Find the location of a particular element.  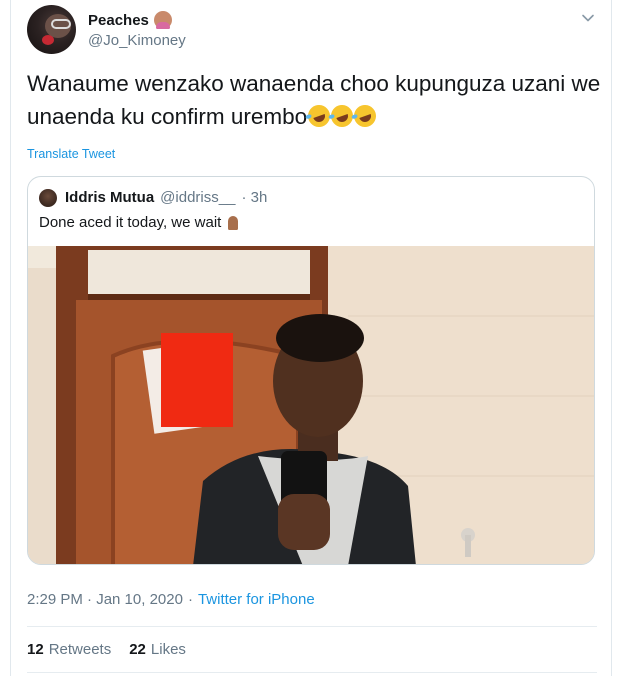

engagement-stats: 12 Retweets 22 Likes is located at coordinates (106, 649).